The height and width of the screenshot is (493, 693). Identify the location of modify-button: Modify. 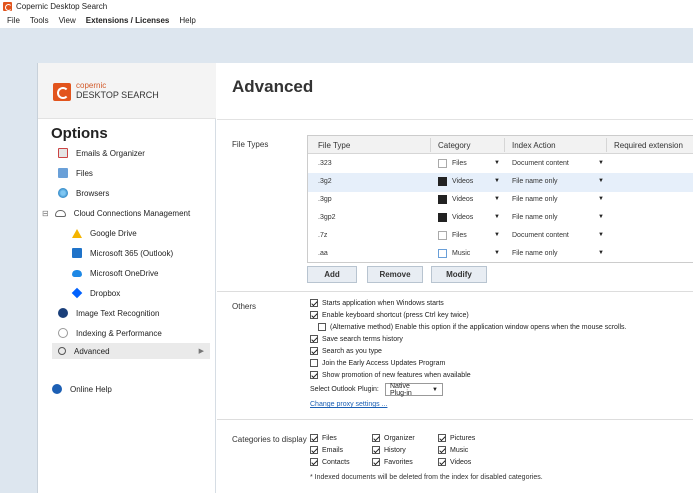
(459, 274).